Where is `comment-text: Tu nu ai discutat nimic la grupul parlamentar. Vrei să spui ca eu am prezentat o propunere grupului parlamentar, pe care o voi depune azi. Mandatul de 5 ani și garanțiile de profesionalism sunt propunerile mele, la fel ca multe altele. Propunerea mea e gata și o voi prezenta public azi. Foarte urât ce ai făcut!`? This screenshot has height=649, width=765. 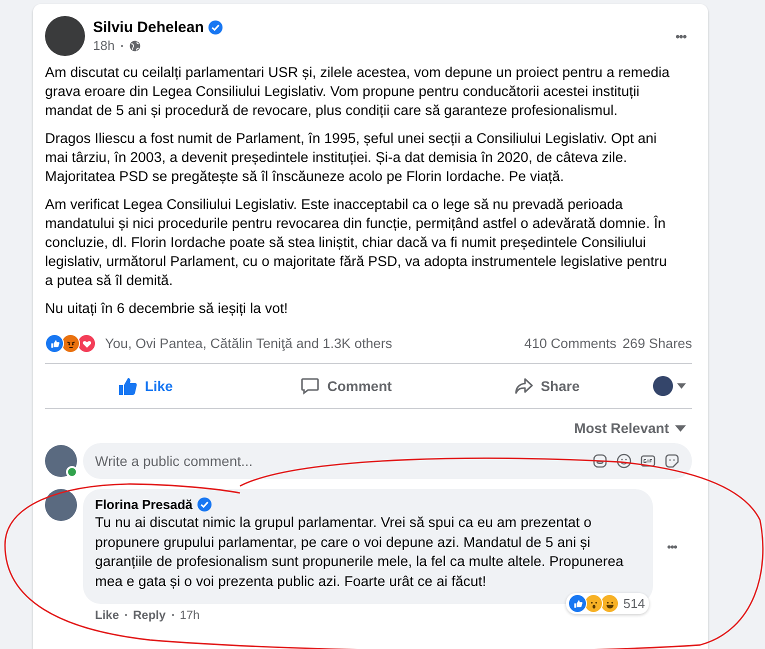 comment-text: Tu nu ai discutat nimic la grupul parlamentar. Vrei să spui ca eu am prezentat o propunere grupului parlamentar, pe care o voi depune azi. Mandatul de 5 ani și garanțiile de profesionalism sunt propunerile mele, la fel ca multe altele. Propunerea mea e gata și o voi prezenta public azi. Foarte urât ce ai făcut! is located at coordinates (359, 553).